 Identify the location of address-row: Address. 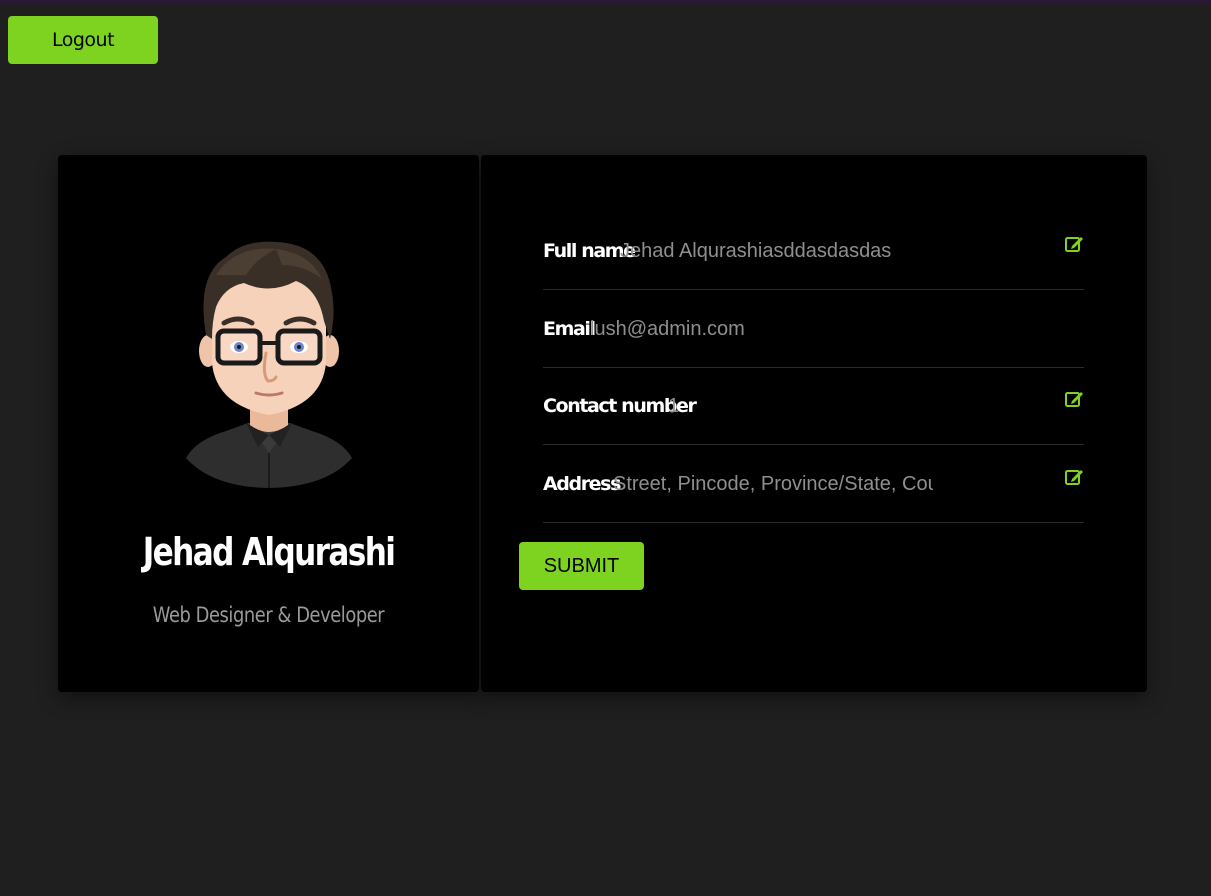
(813, 484).